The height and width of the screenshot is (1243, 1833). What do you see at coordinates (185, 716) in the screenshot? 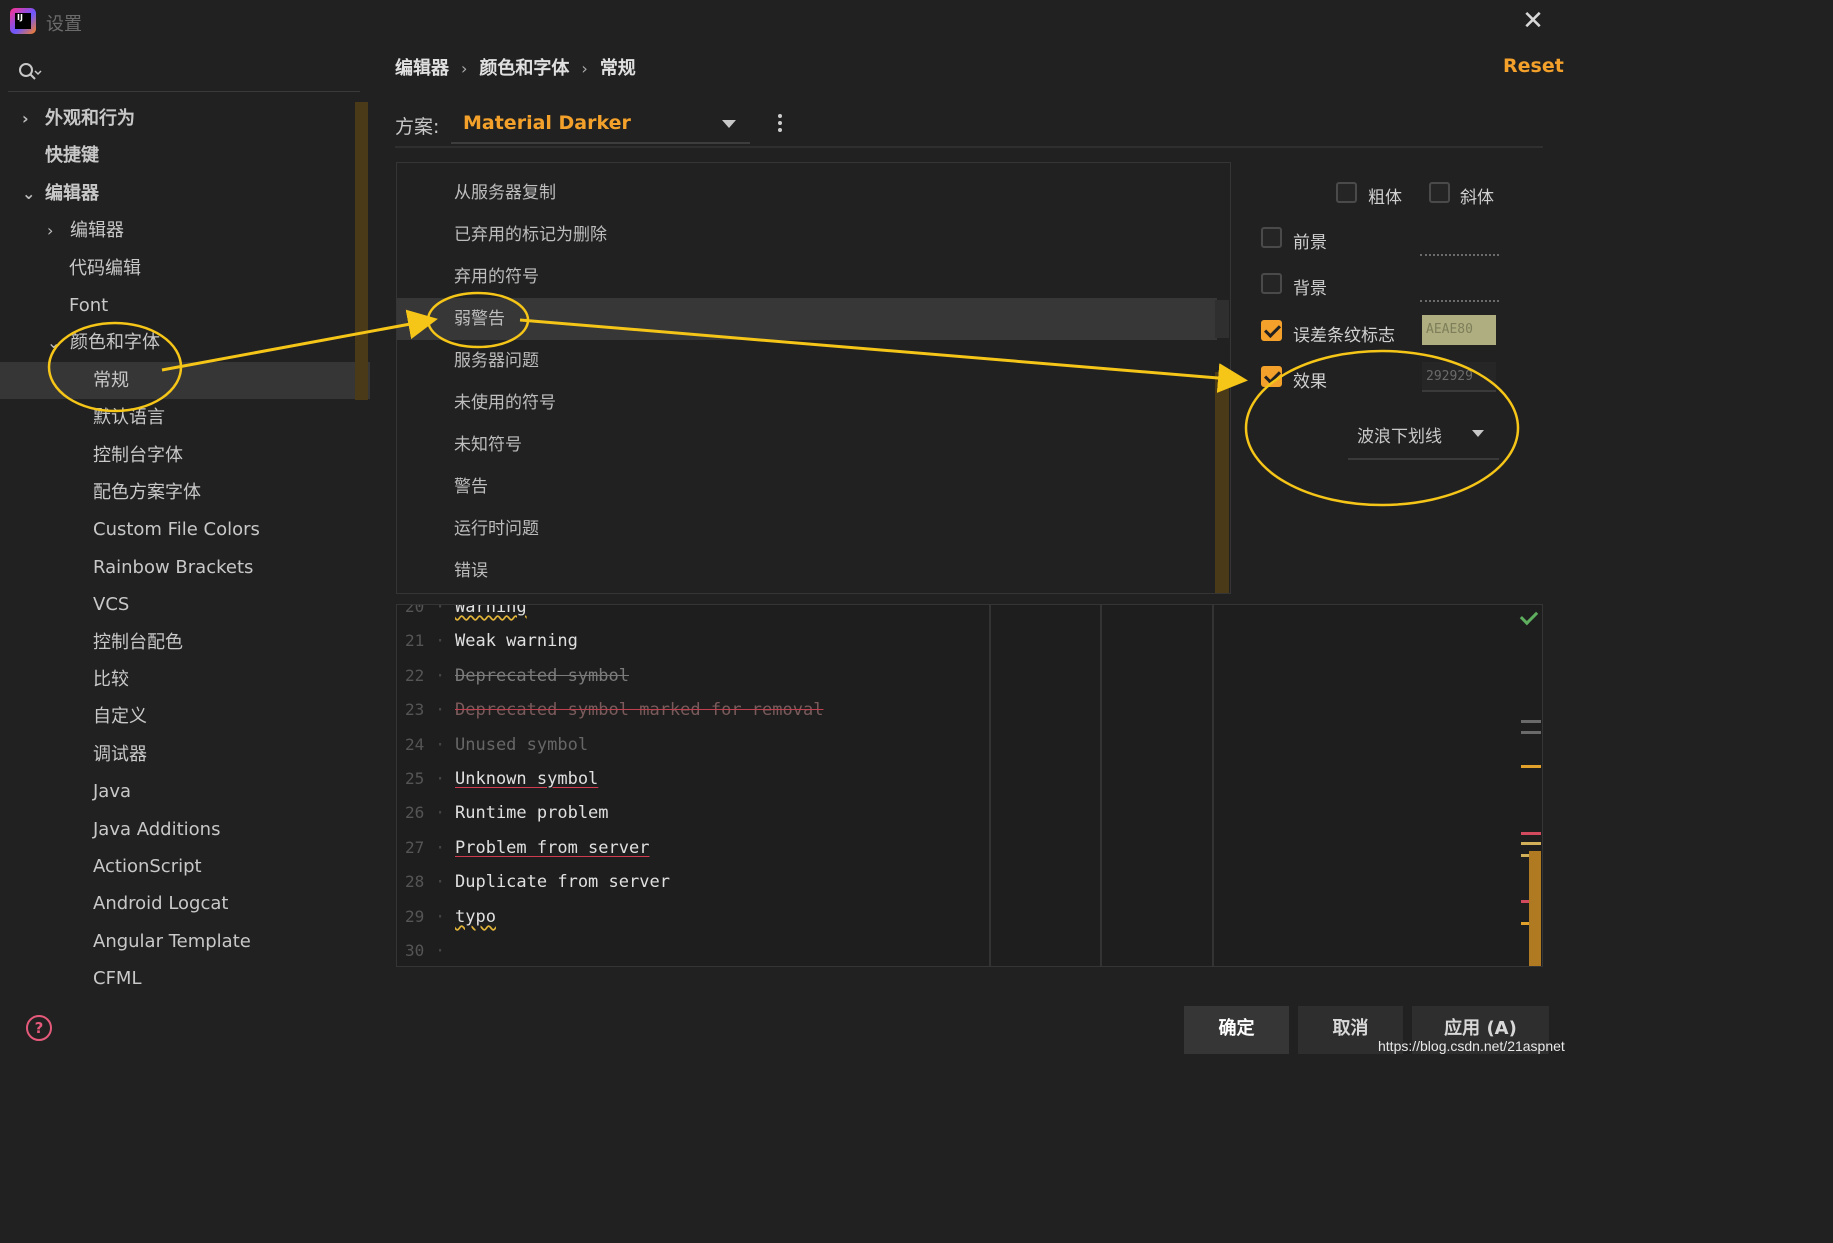
I see `sidebar-item: 自定义` at bounding box center [185, 716].